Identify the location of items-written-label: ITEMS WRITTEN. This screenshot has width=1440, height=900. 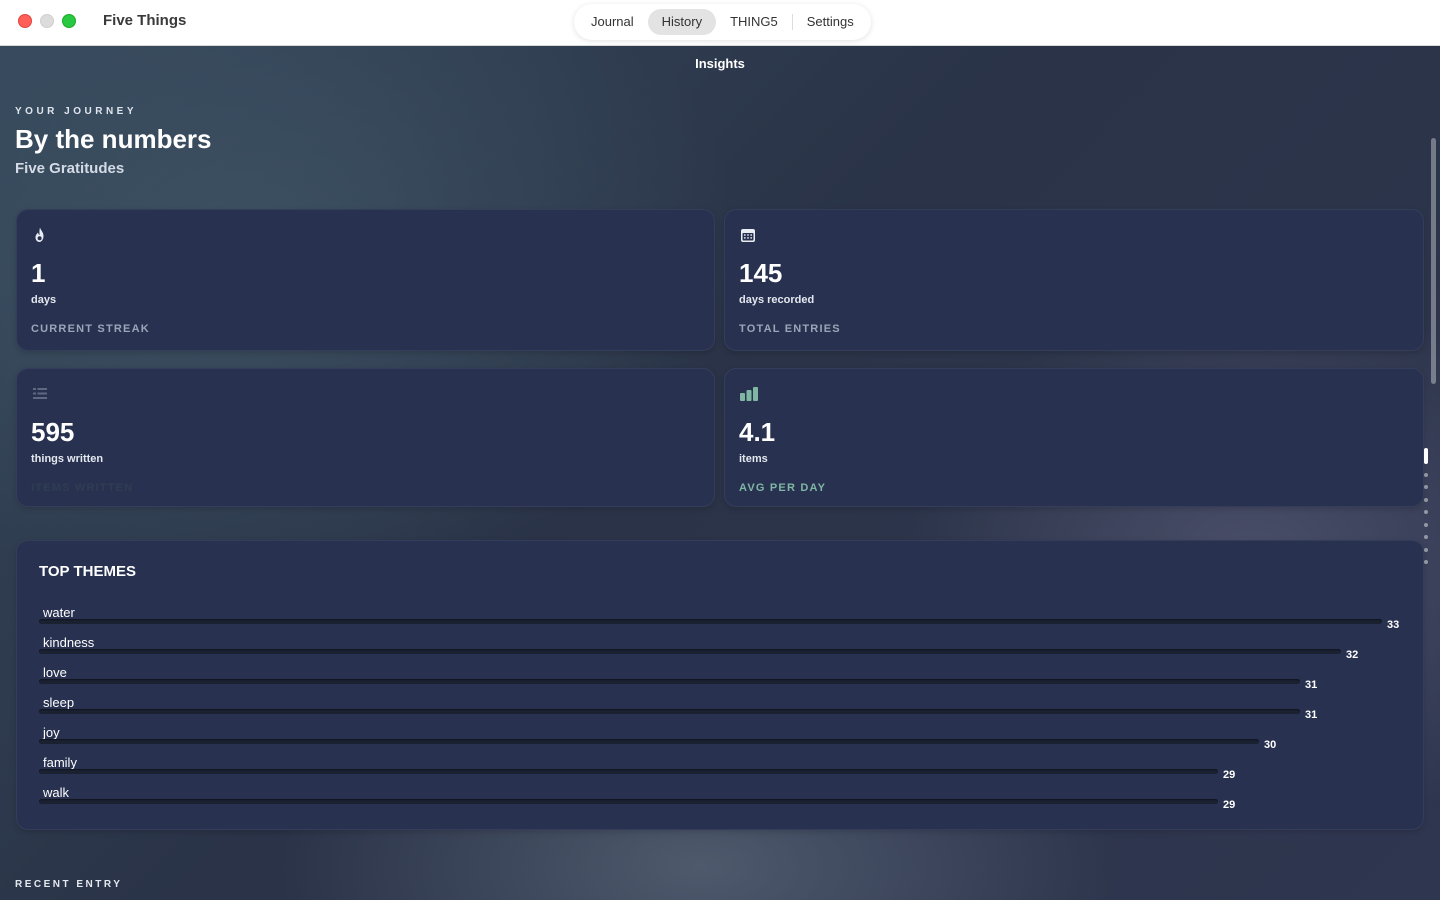
(82, 488).